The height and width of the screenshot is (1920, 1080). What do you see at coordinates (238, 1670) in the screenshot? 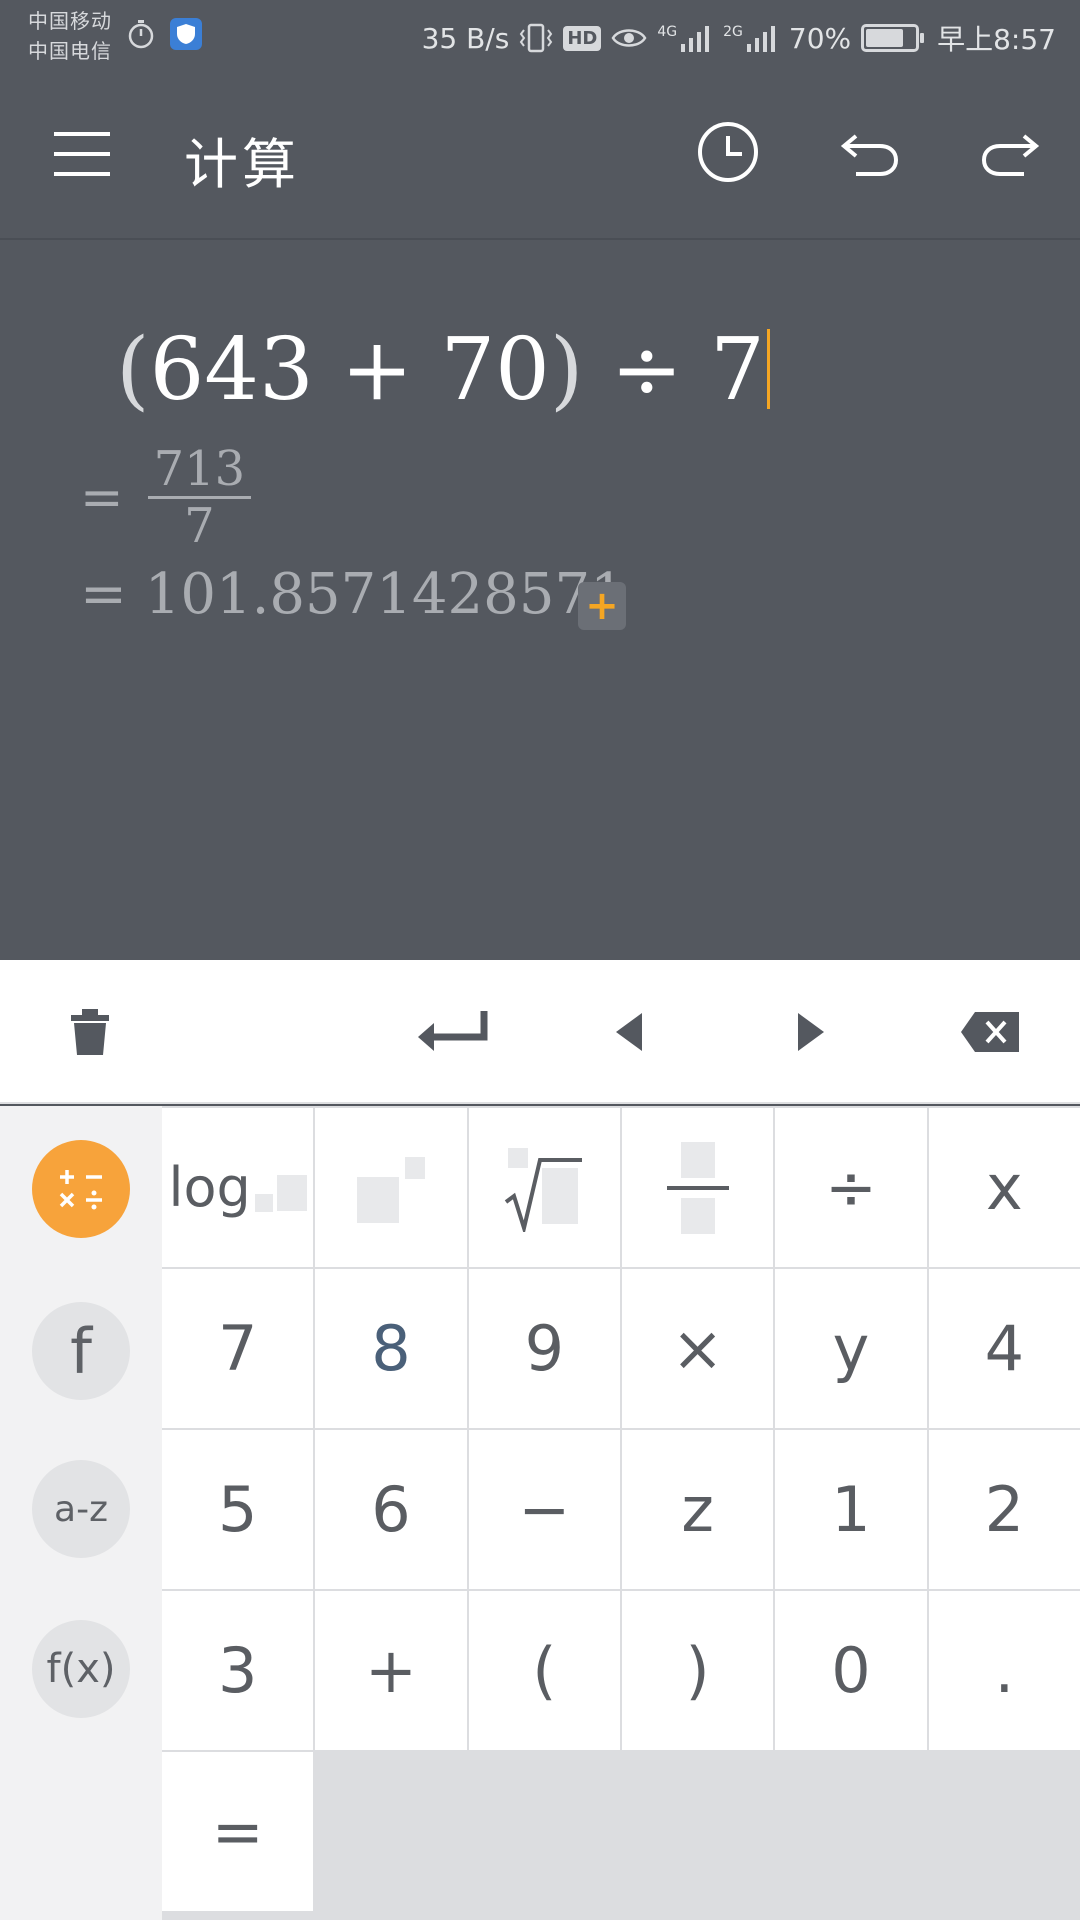
I see `three-key: 3` at bounding box center [238, 1670].